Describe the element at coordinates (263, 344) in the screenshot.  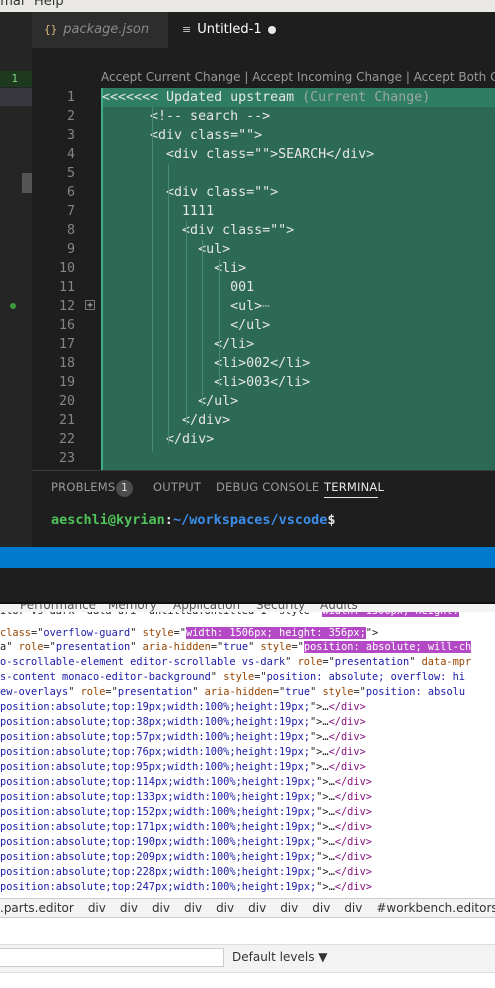
I see `code-line: 17 </li>` at that location.